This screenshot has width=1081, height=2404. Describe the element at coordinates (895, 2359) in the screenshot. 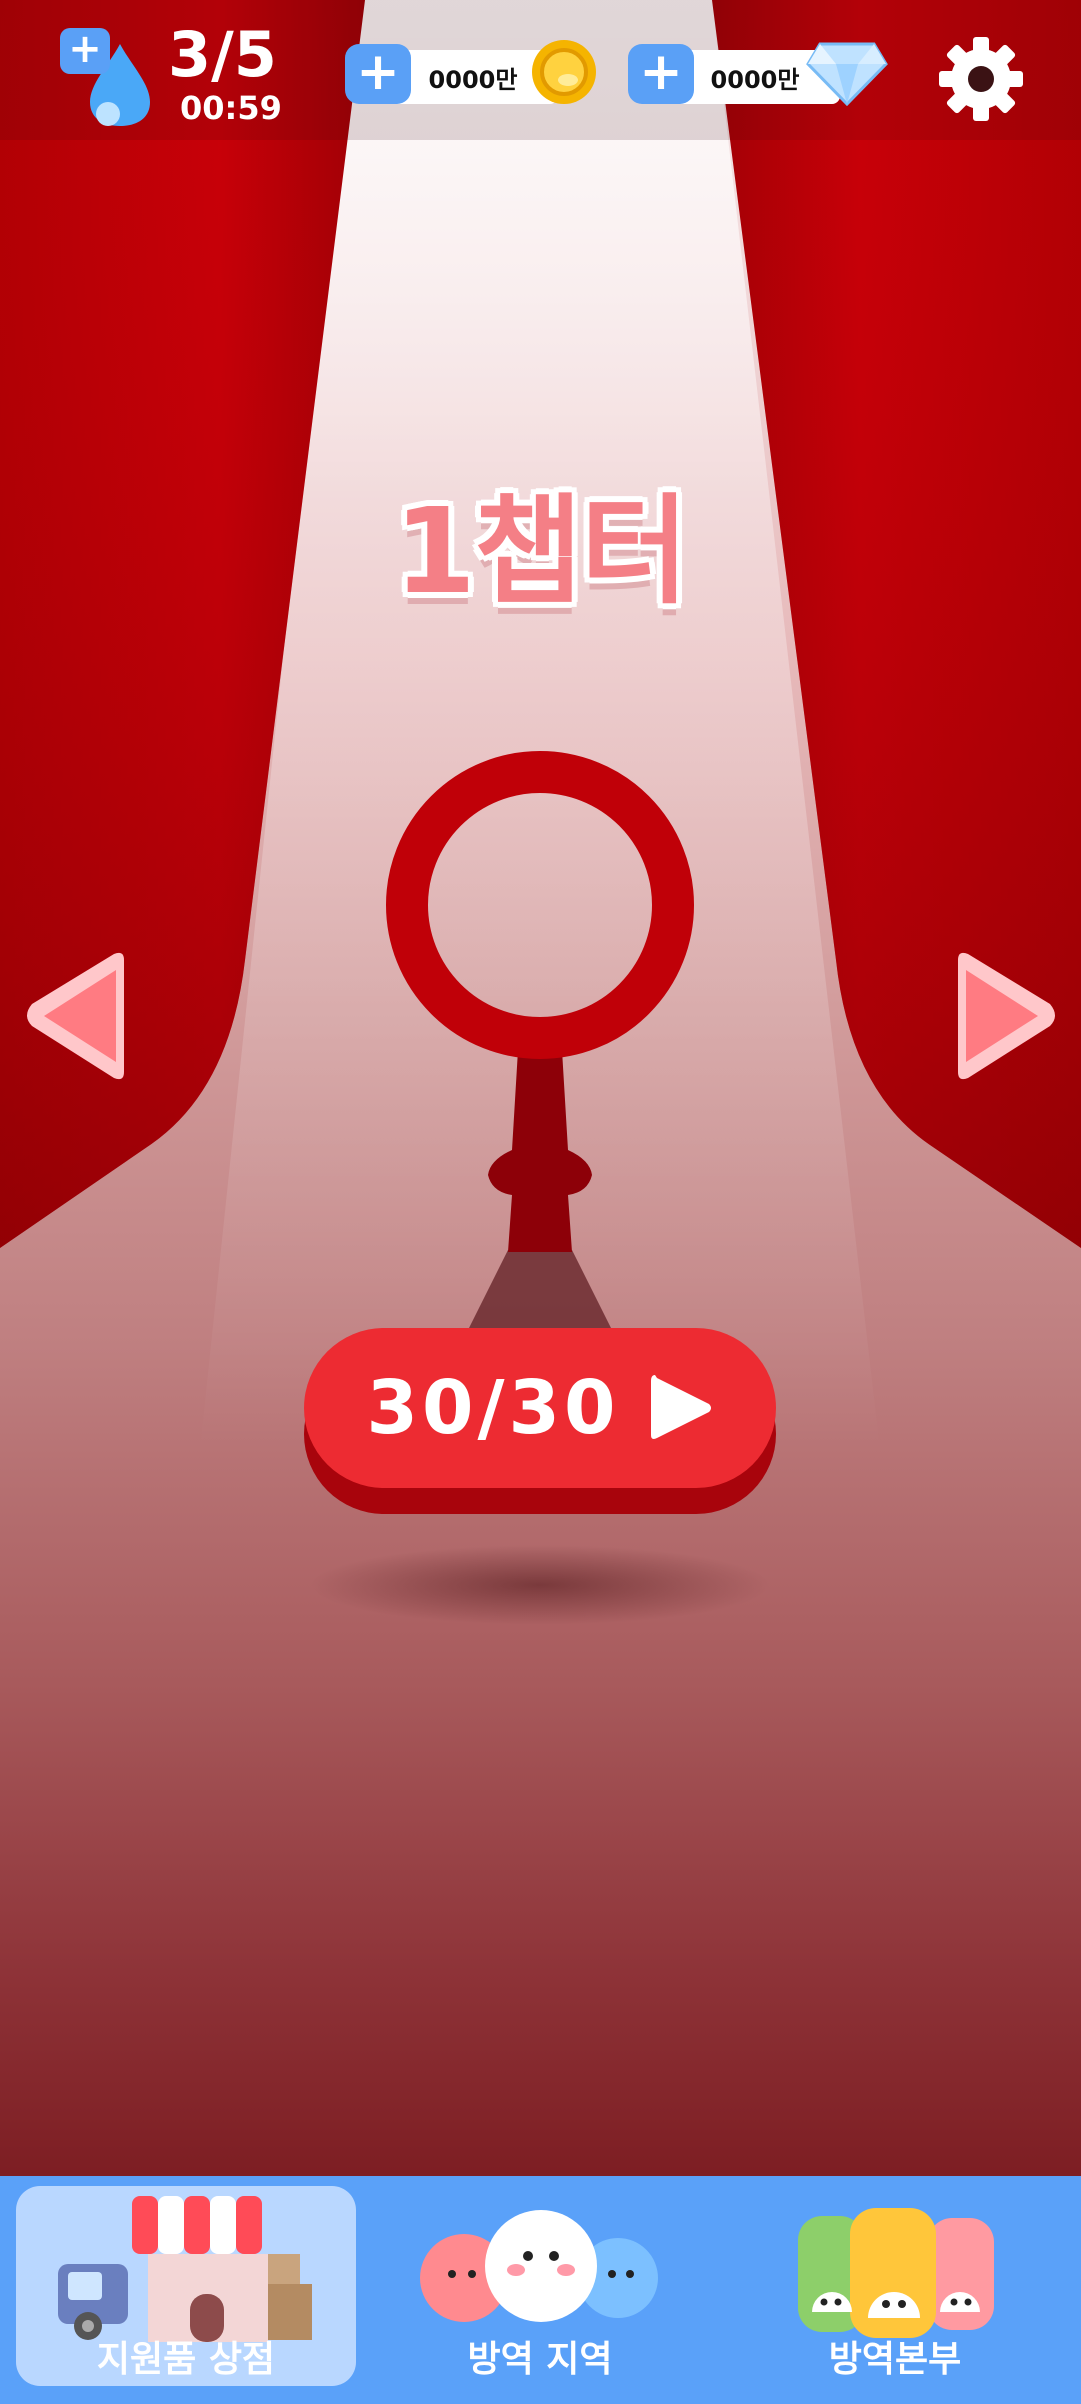

I see `nav-label-headquarters: 방역본부` at that location.